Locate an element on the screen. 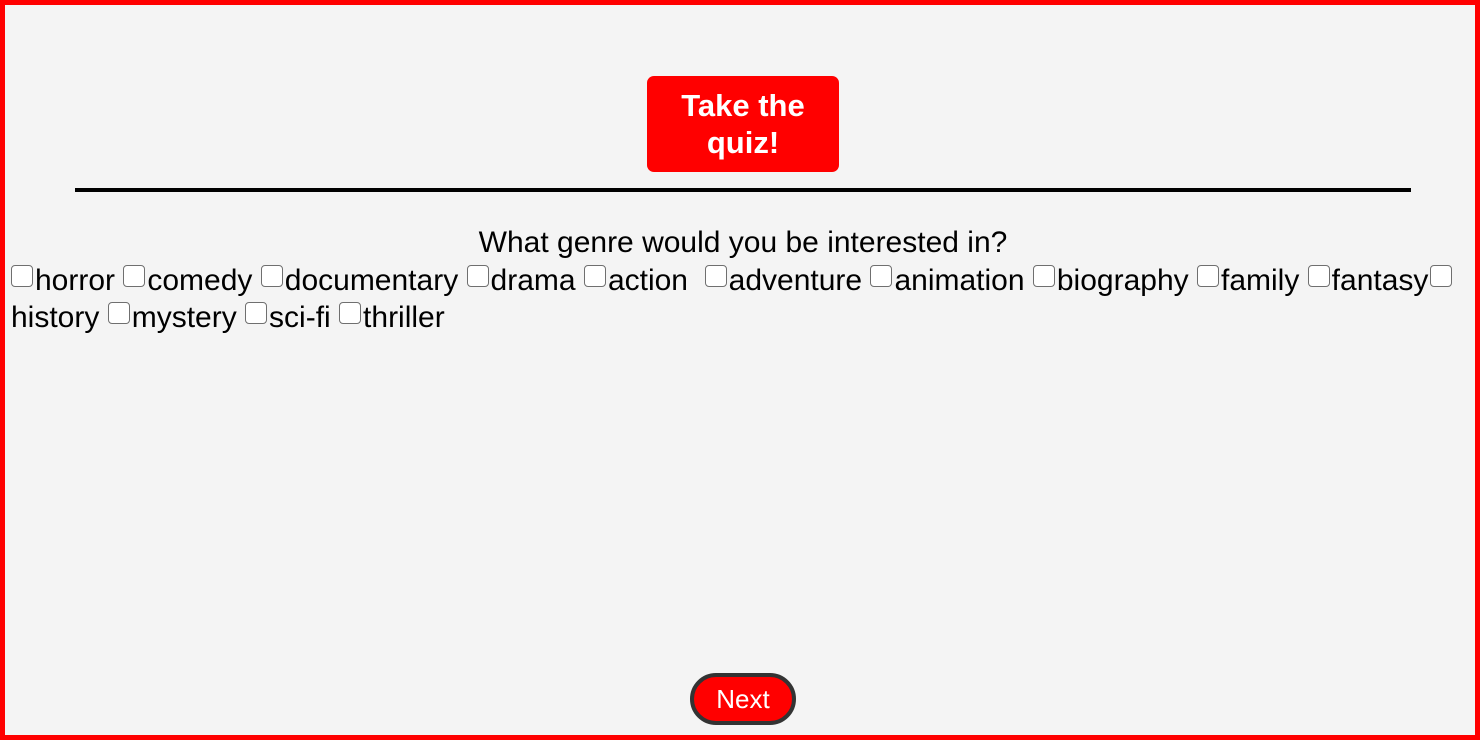  genre-option-thriller: thriller is located at coordinates (392, 317).